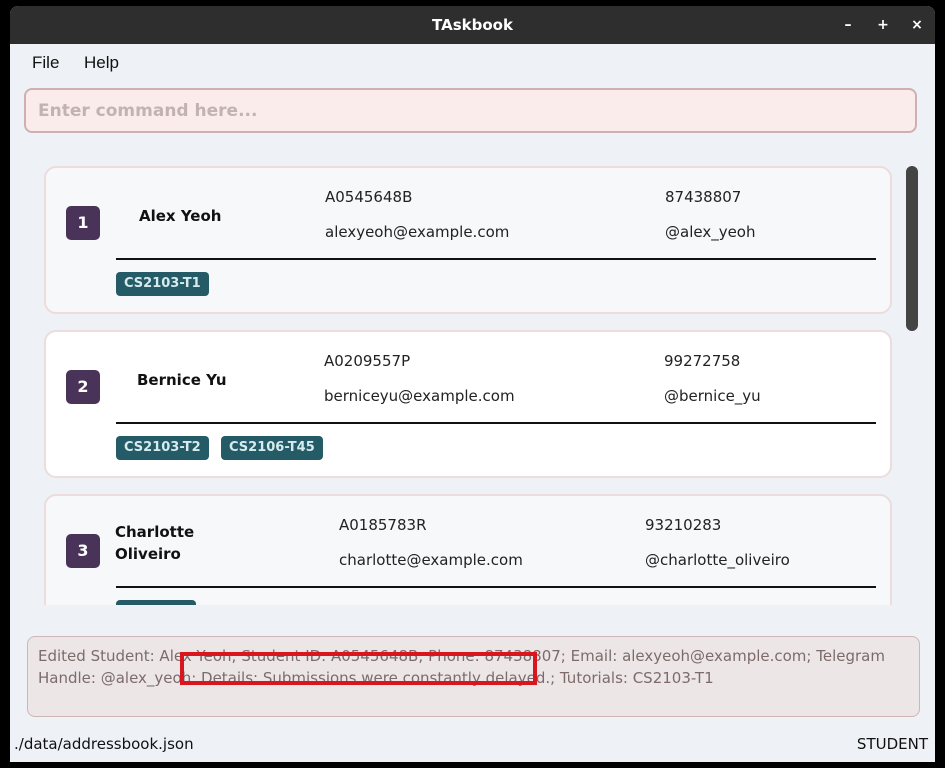 This screenshot has height=768, width=945. What do you see at coordinates (712, 396) in the screenshot?
I see `student-telegram: @bernice_yu` at bounding box center [712, 396].